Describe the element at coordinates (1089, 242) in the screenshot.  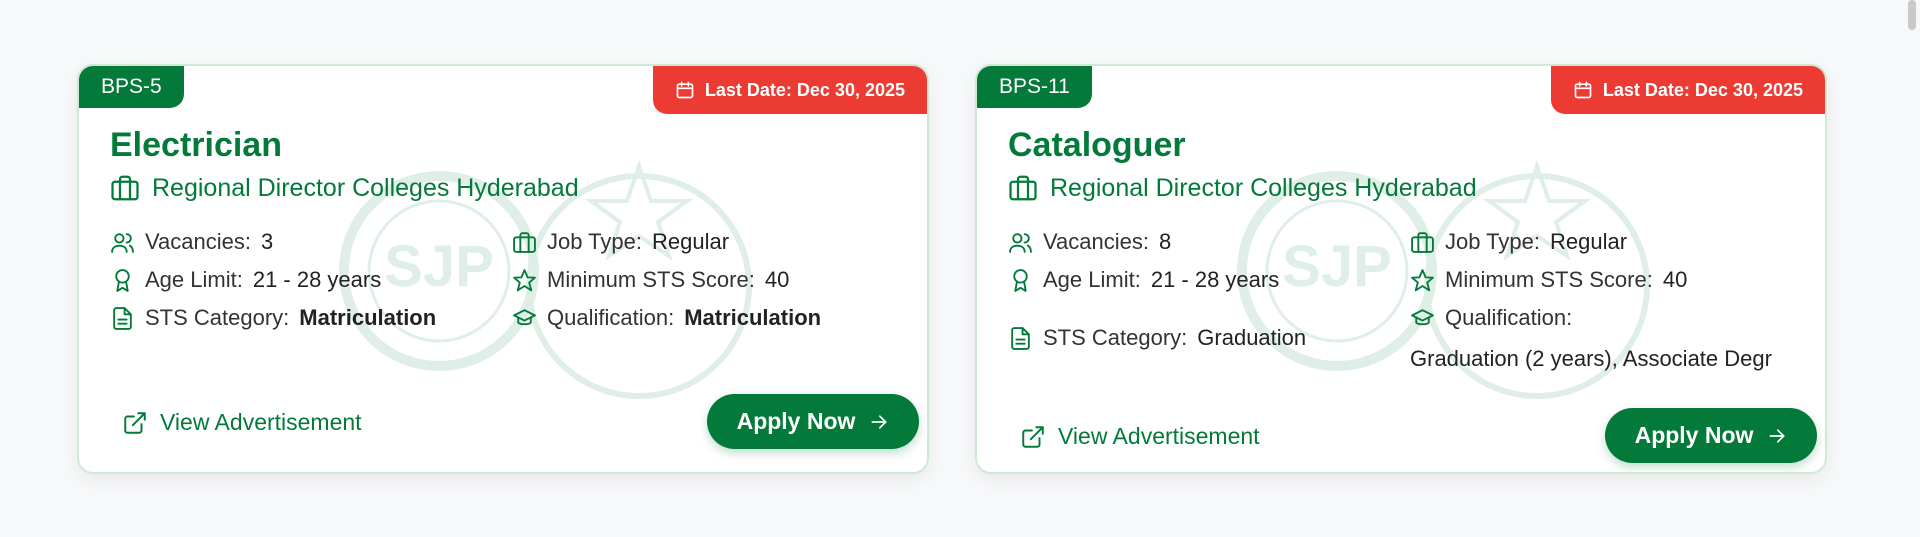
I see `vacancies-row: Vacancies: 8` at that location.